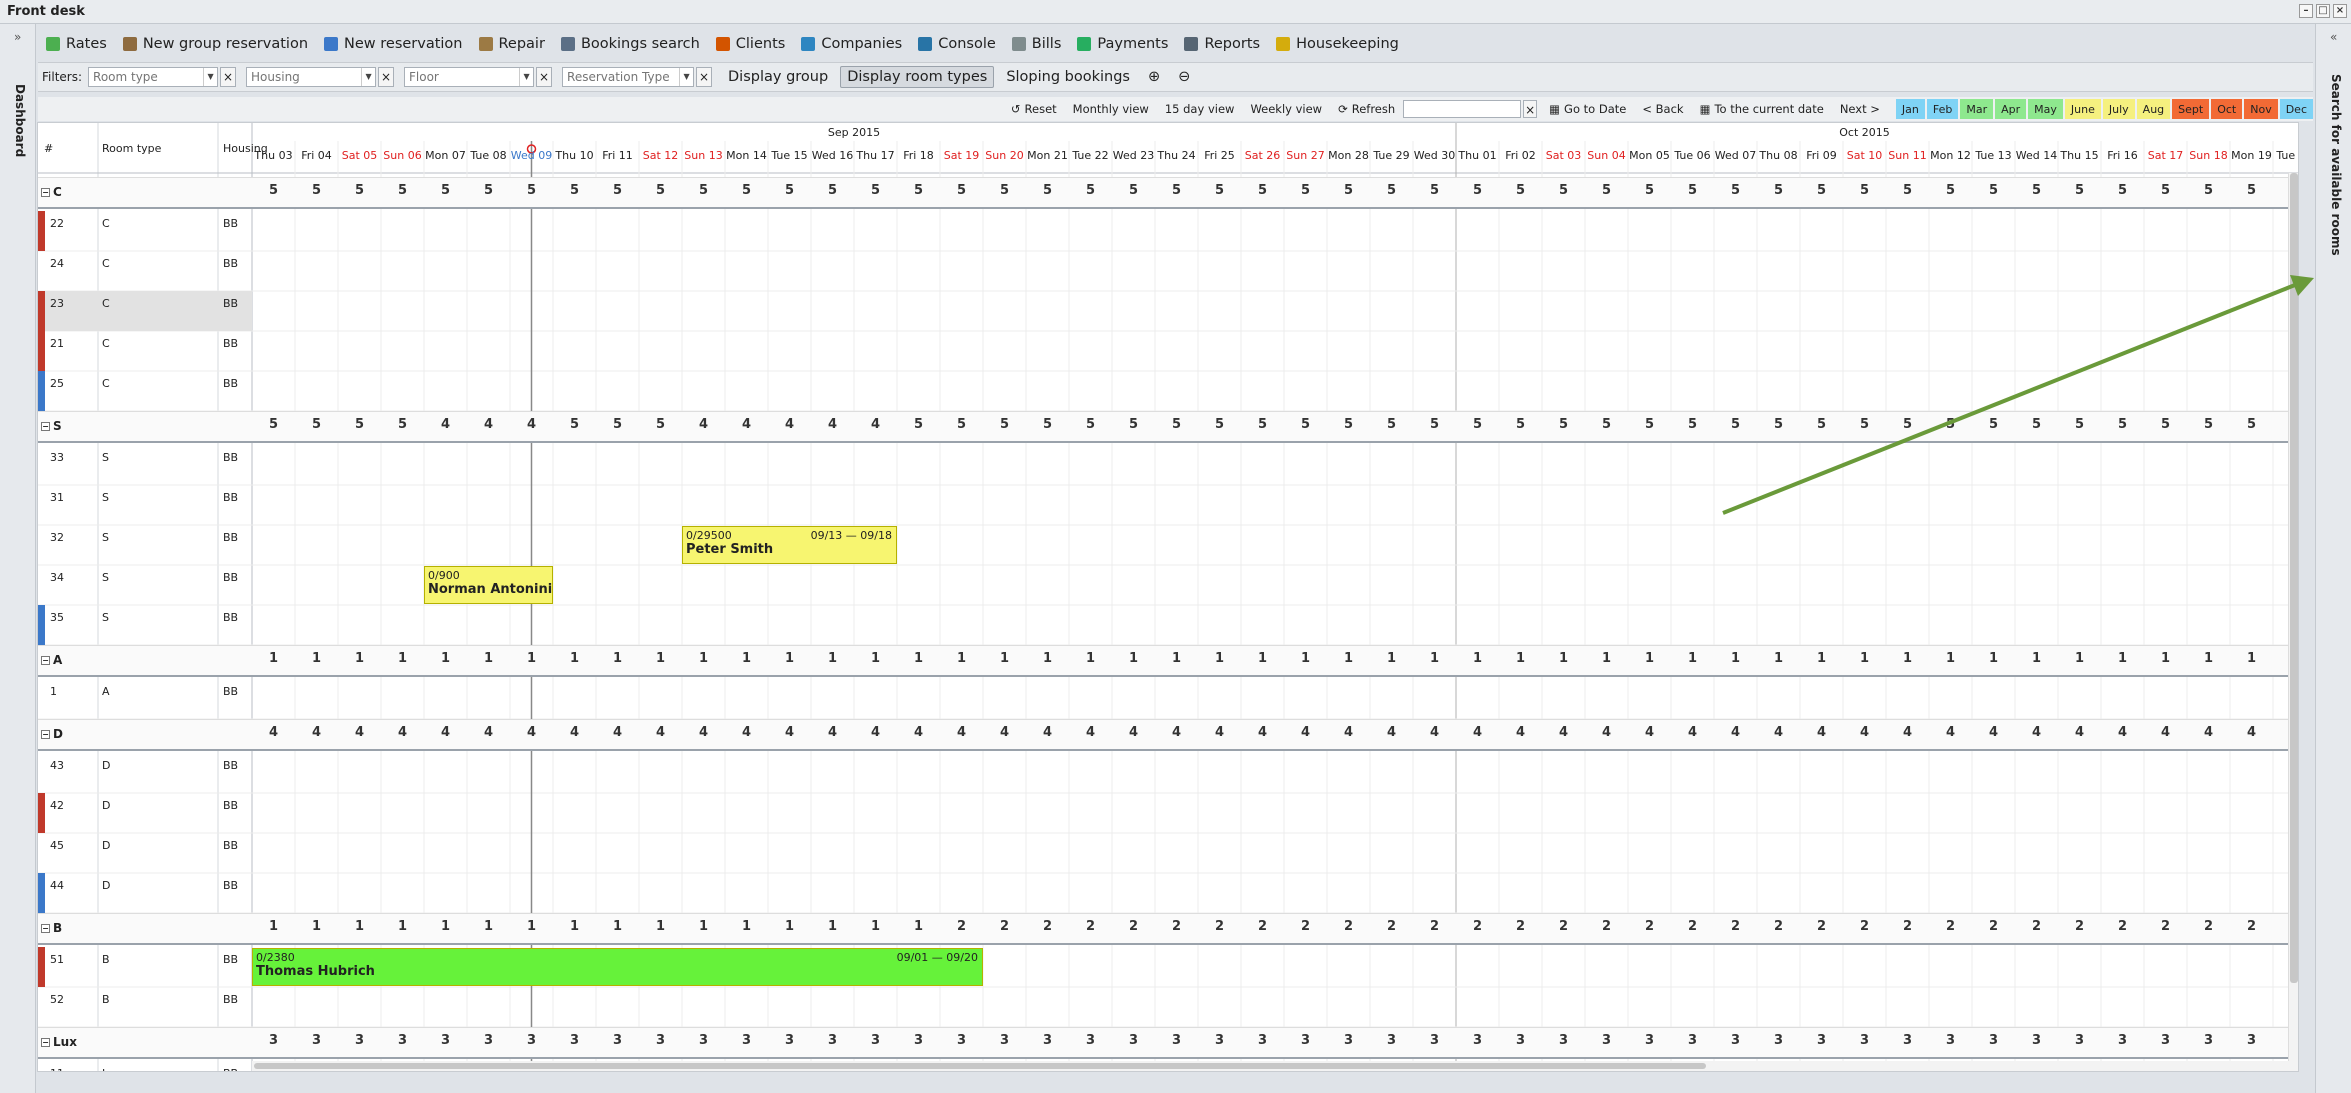 The height and width of the screenshot is (1093, 2351). What do you see at coordinates (1735, 155) in the screenshot?
I see `day-header: Wed 07` at bounding box center [1735, 155].